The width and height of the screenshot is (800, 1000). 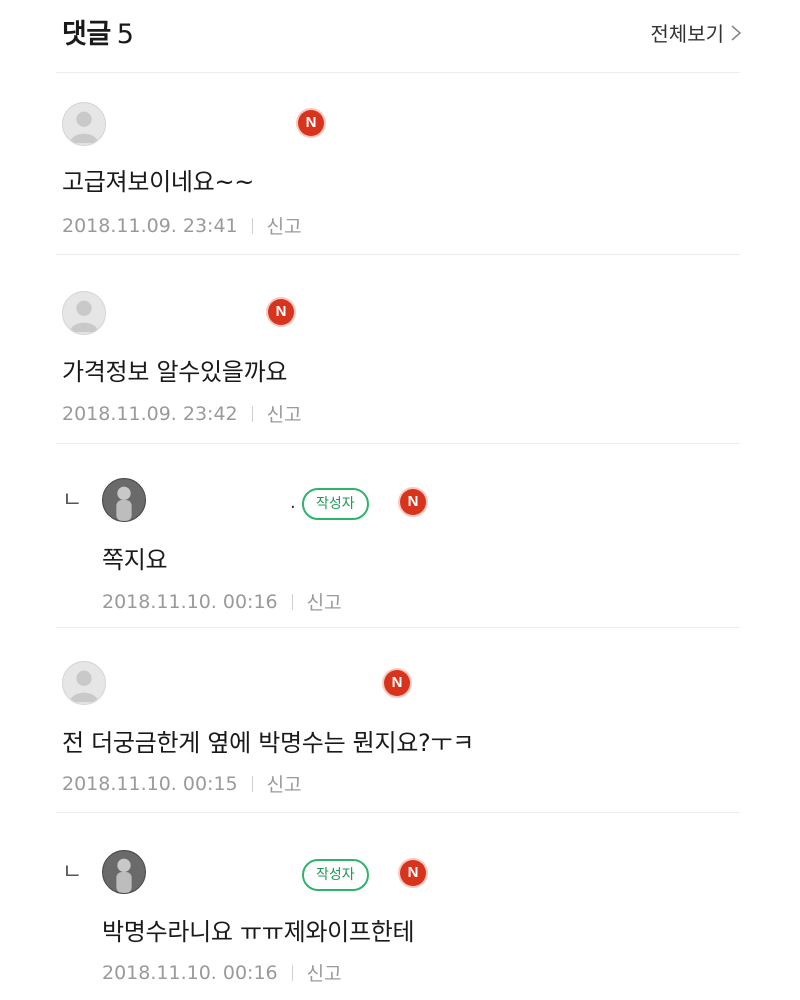 What do you see at coordinates (687, 34) in the screenshot?
I see `view-all-label: 전체보기` at bounding box center [687, 34].